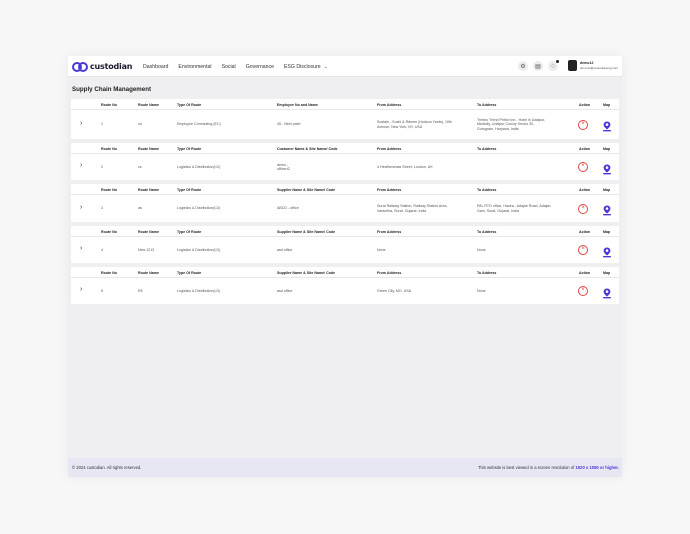  What do you see at coordinates (199, 124) in the screenshot?
I see `route-type: Employee Commuting (EC)` at bounding box center [199, 124].